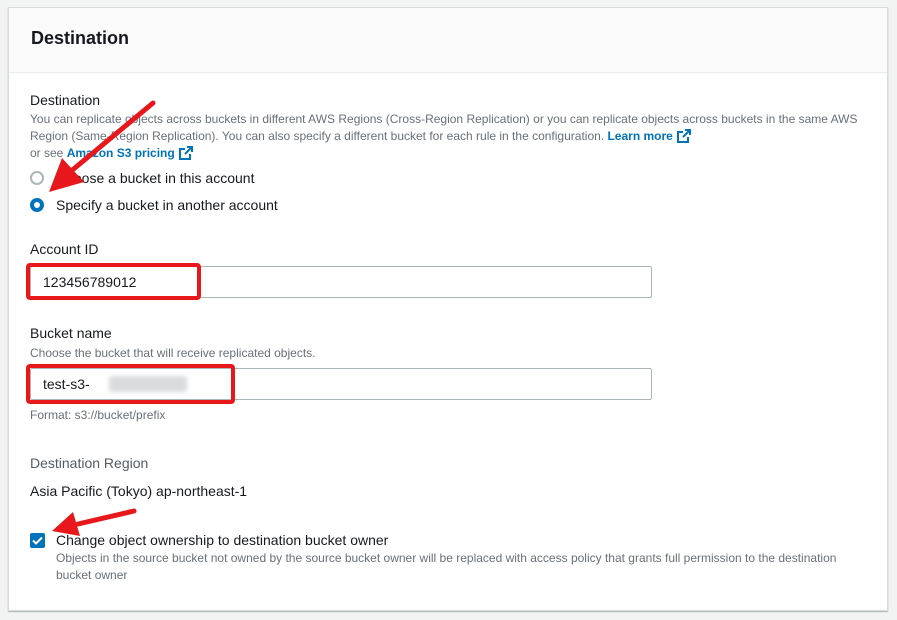 Image resolution: width=897 pixels, height=620 pixels. I want to click on bucket-name-hint: Format: s3://bucket/prefix, so click(98, 415).